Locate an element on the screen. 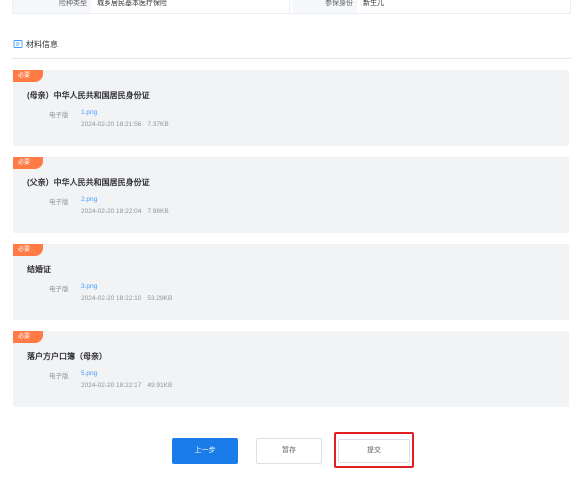 The image size is (583, 477). save-draft-button: 暂存 is located at coordinates (289, 451).